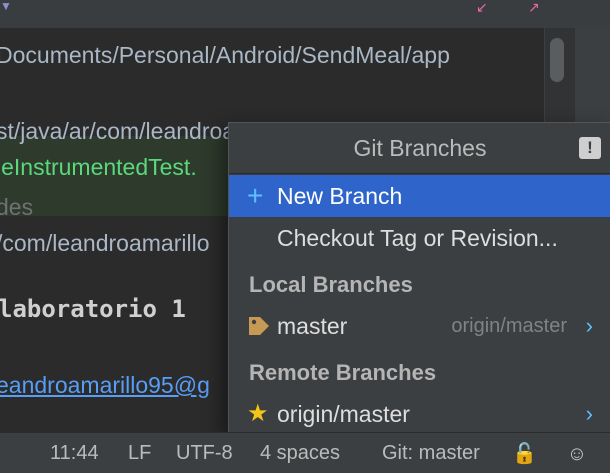  Describe the element at coordinates (98, 167) in the screenshot. I see `editor-line-test-class: leInstrumentedTest.` at that location.